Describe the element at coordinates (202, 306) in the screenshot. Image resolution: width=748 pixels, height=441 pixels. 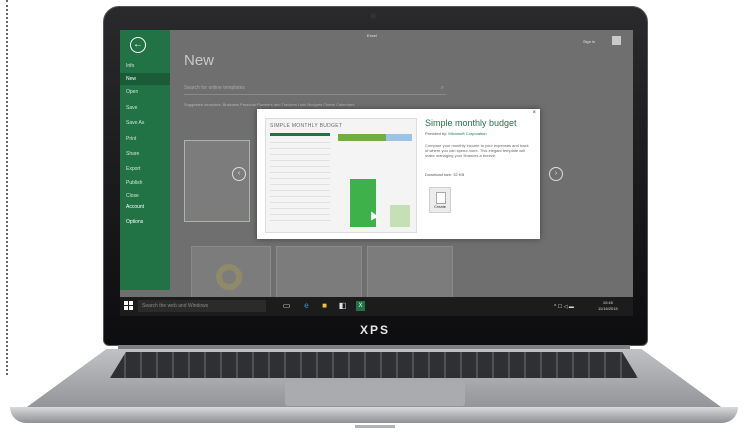
I see `taskbar-search-input: Search the web and Windows` at that location.